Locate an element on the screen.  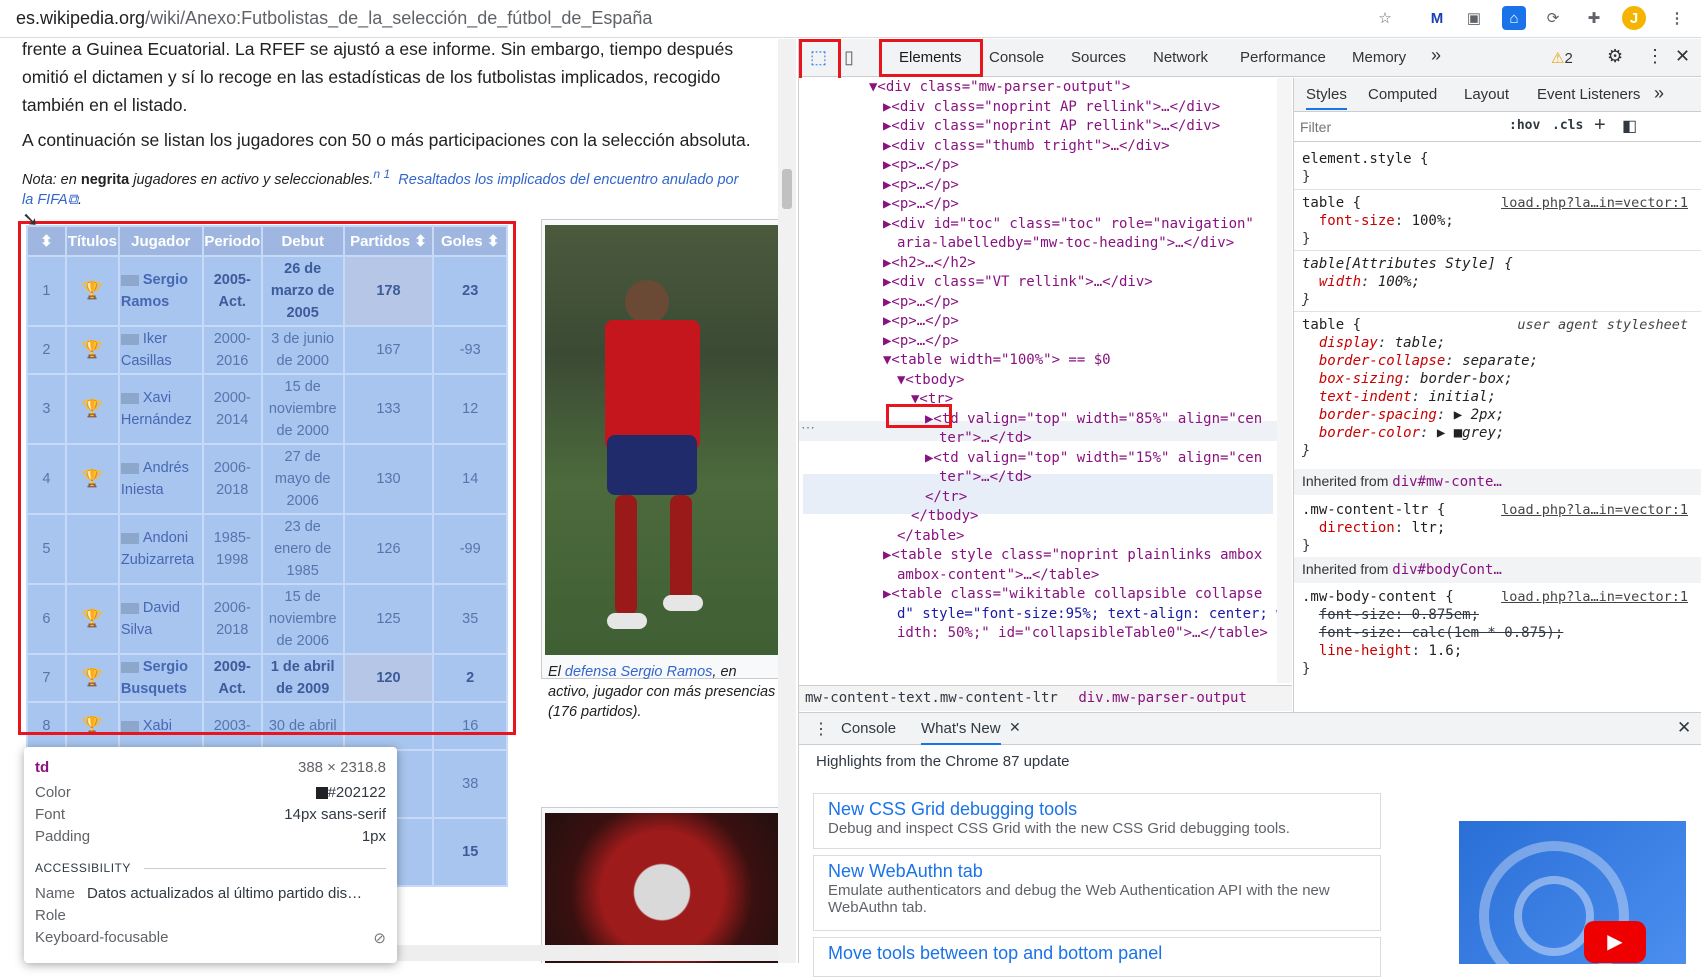
overridden-prop: font-size: 0.875em; is located at coordinates (1399, 615).